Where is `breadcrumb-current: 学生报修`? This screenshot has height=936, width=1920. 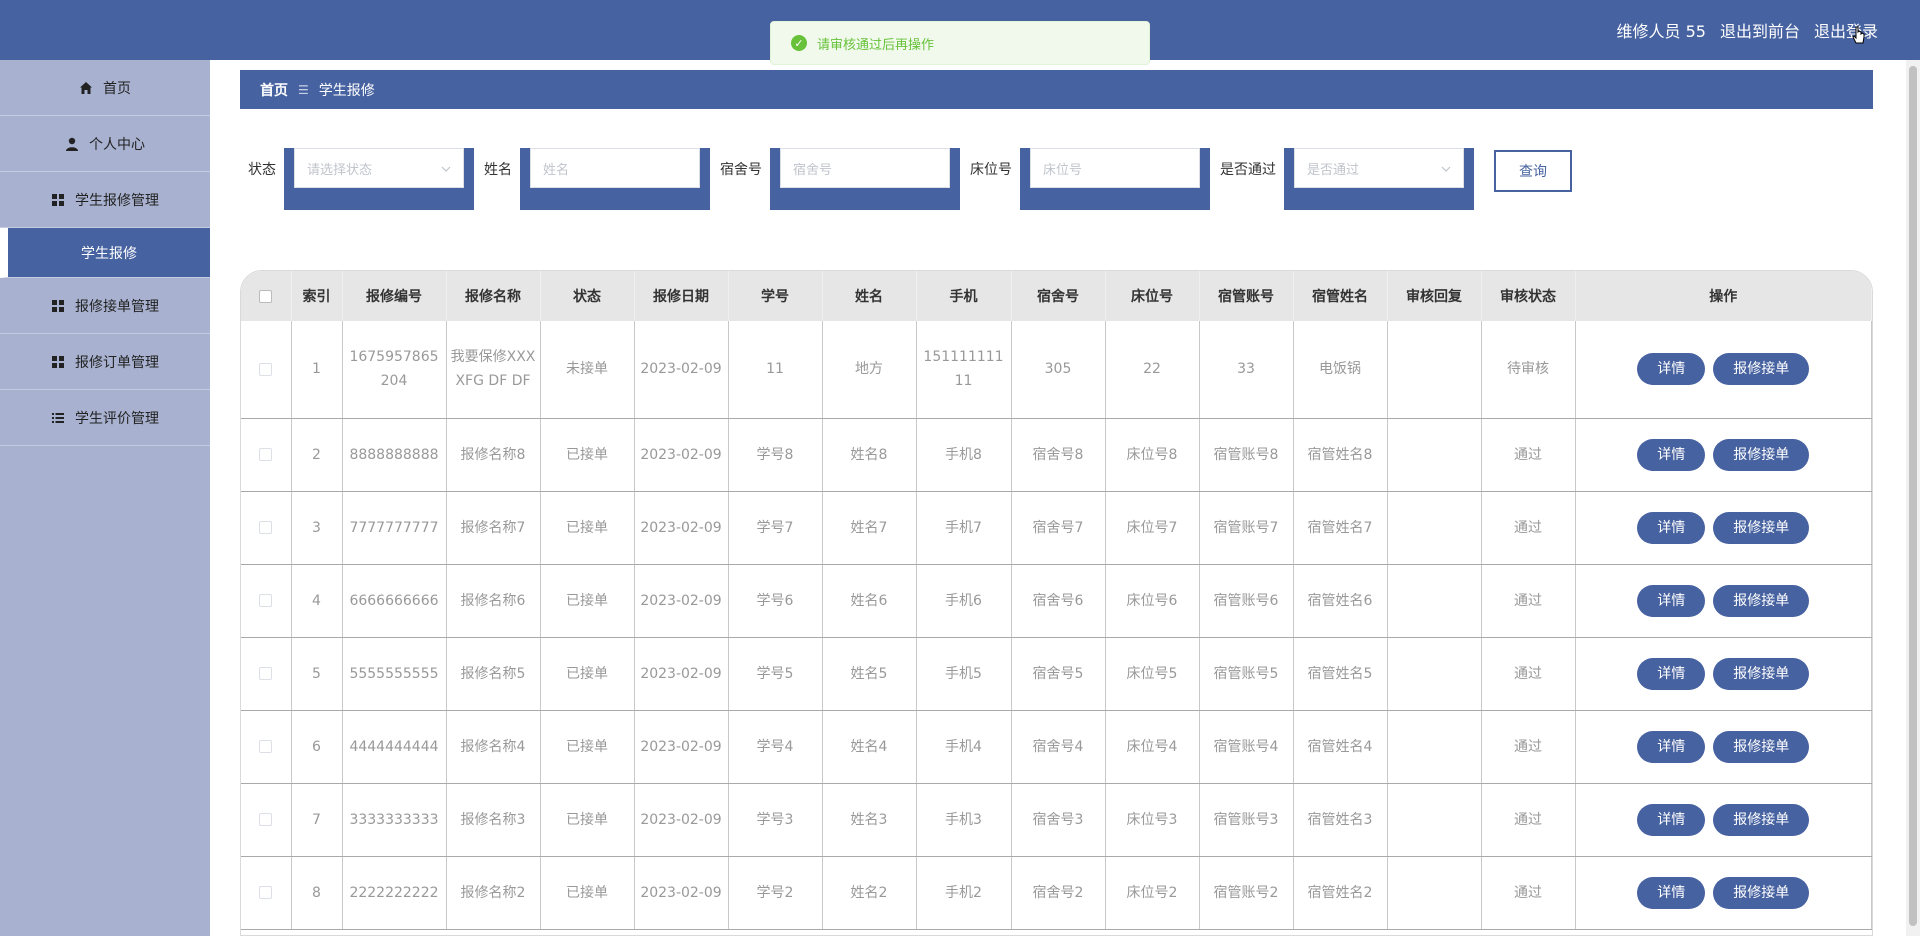 breadcrumb-current: 学生报修 is located at coordinates (346, 90).